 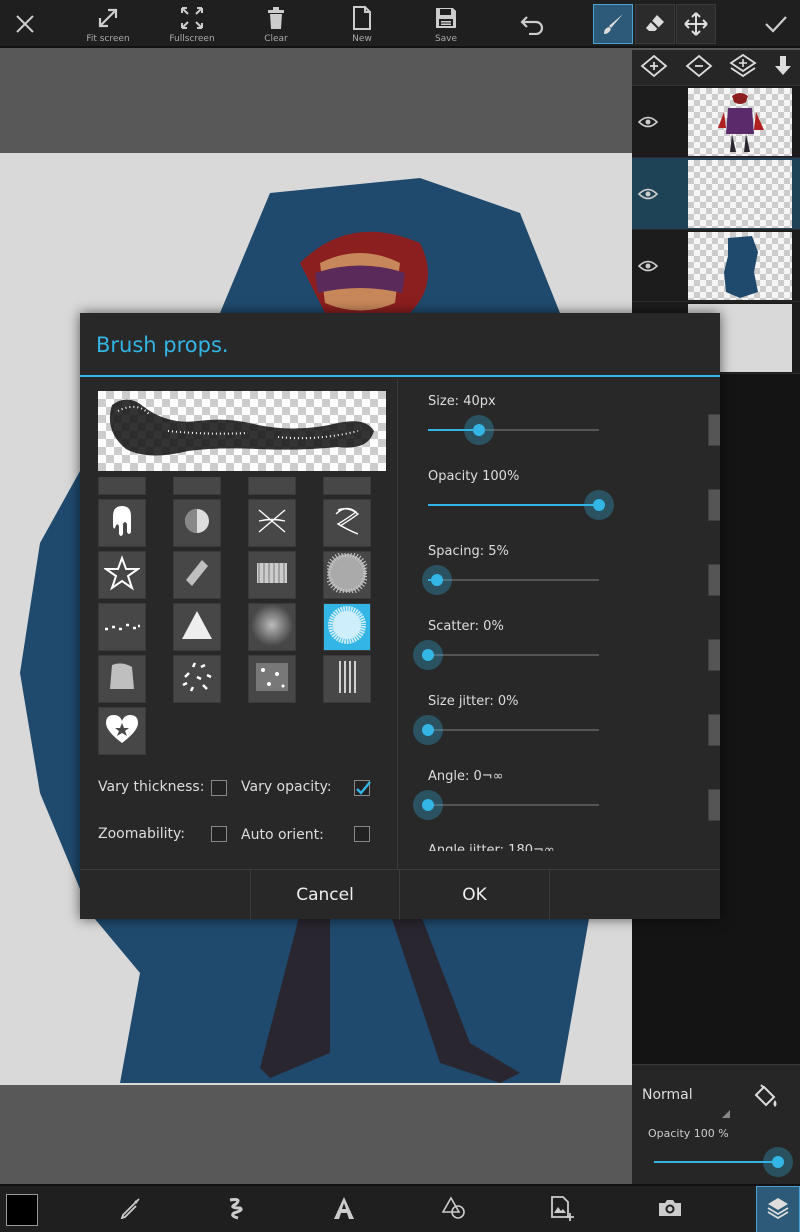 I want to click on shapes-button, so click(x=454, y=1209).